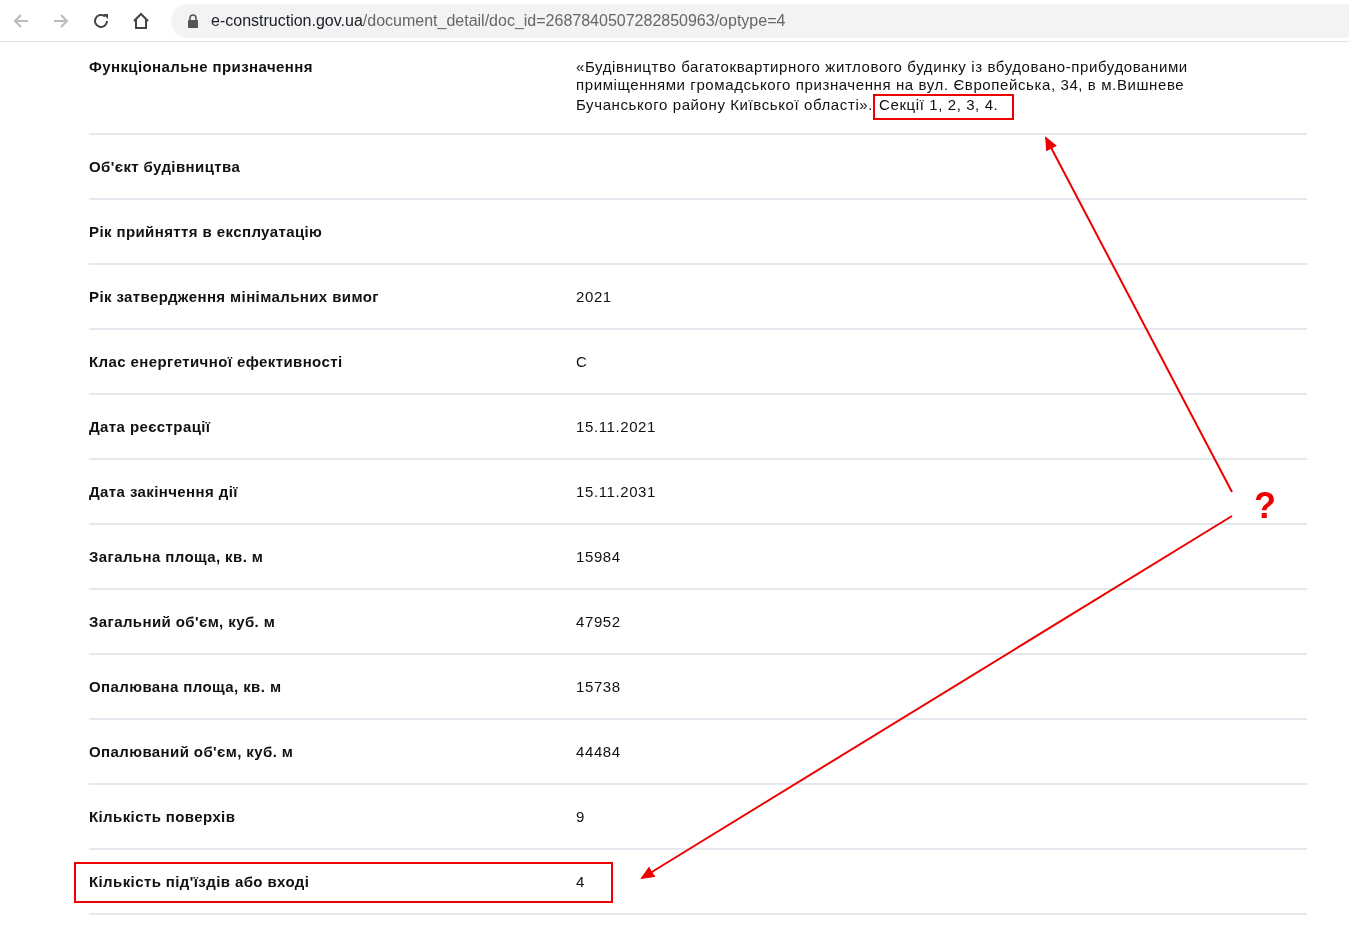 The height and width of the screenshot is (927, 1349). I want to click on lock-icon, so click(193, 20).